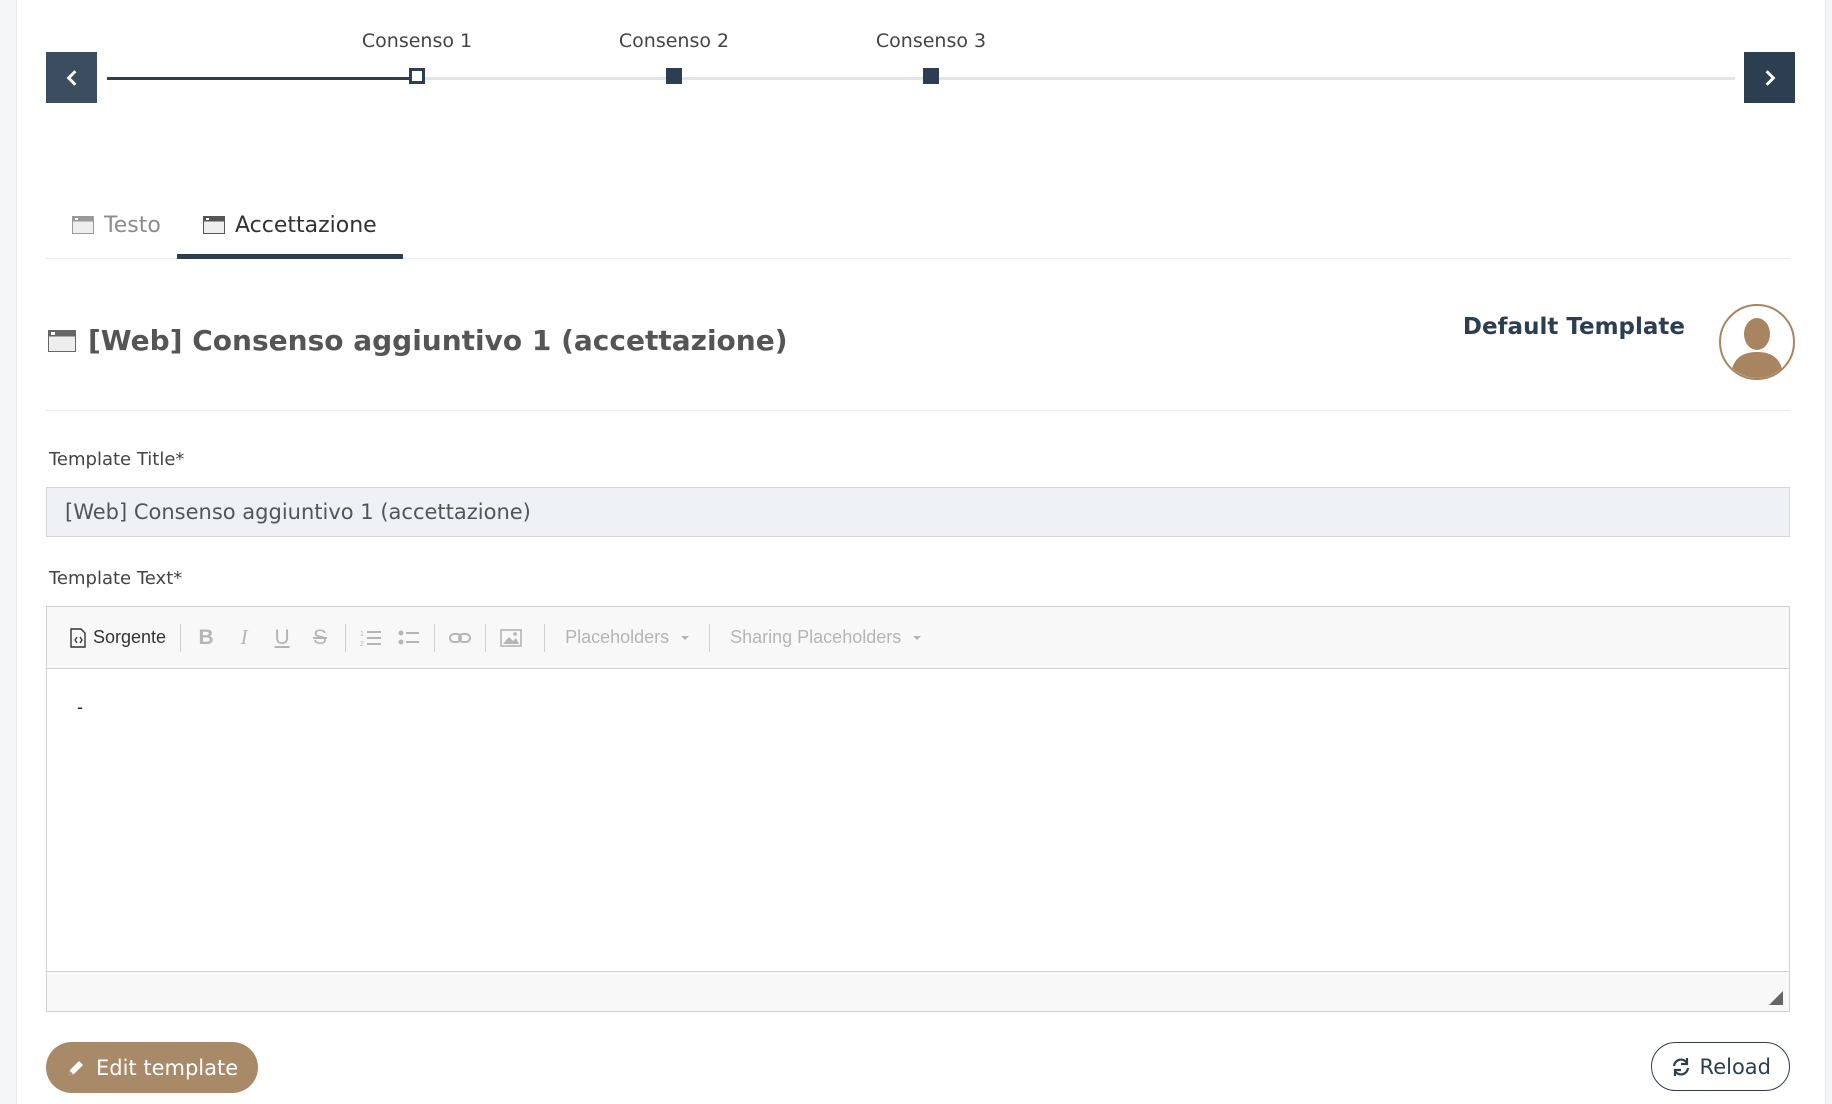 Image resolution: width=1832 pixels, height=1104 pixels. Describe the element at coordinates (116, 578) in the screenshot. I see `template-text-label: Template Text*` at that location.